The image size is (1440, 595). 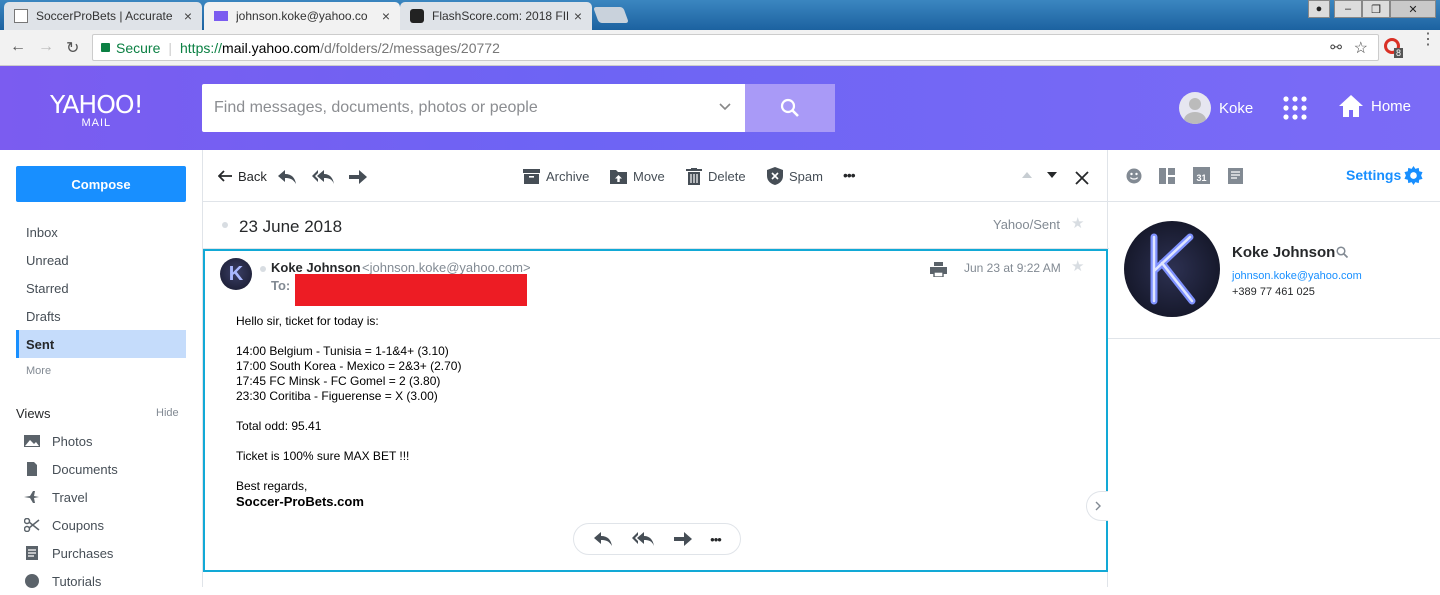 I want to click on folder-sent: Sent, so click(x=101, y=344).